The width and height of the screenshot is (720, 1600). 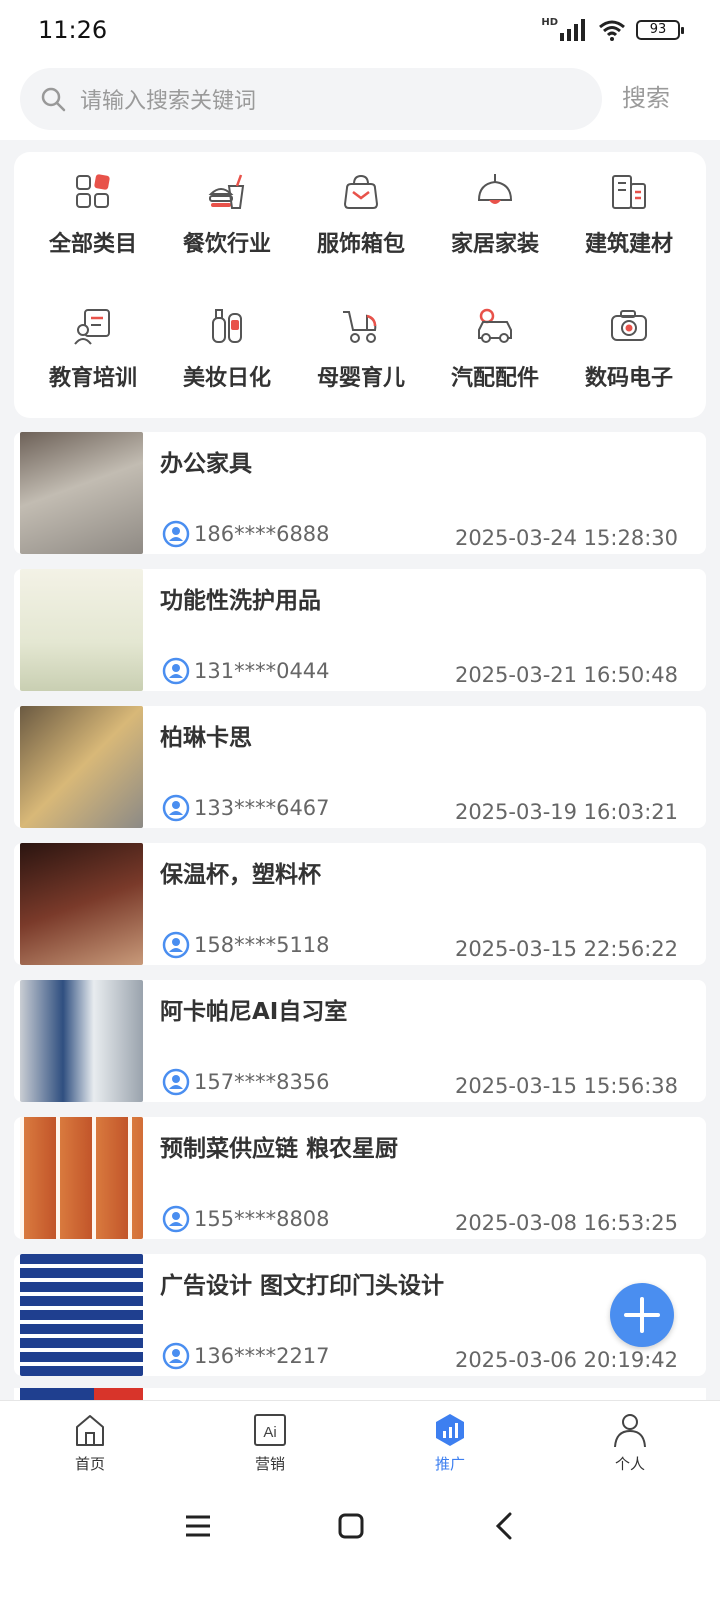 I want to click on list-item: 功能性洗护用品 131****0444 2025-03-21 16:50:48, so click(x=360, y=630).